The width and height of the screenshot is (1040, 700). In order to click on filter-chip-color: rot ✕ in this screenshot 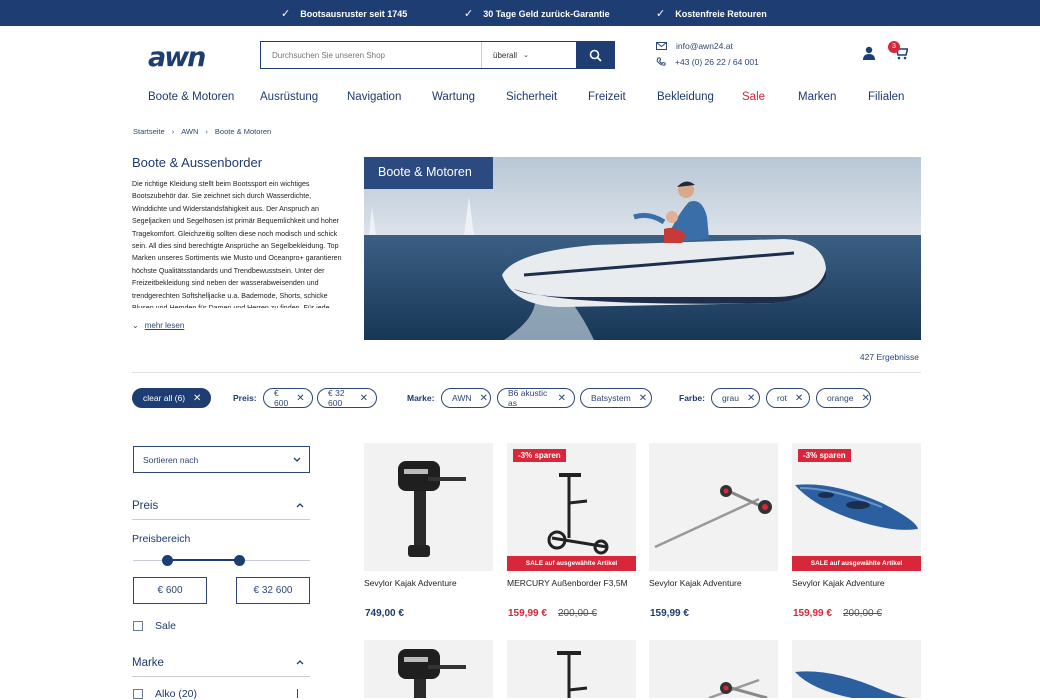, I will do `click(788, 398)`.